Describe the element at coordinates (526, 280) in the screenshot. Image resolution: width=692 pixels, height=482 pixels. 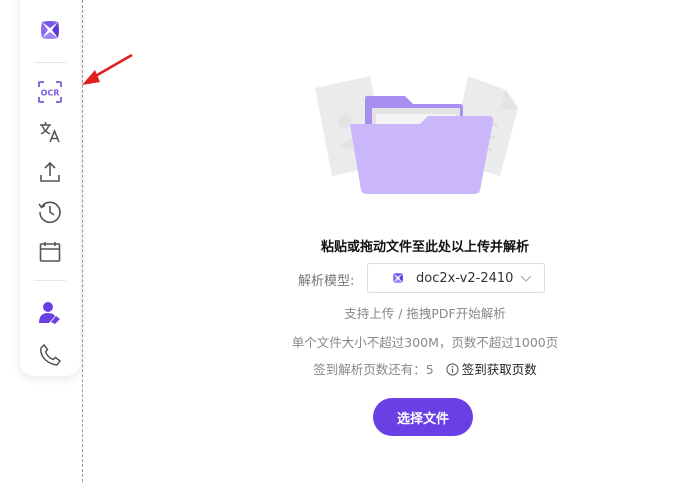
I see `chevron-down-icon` at that location.